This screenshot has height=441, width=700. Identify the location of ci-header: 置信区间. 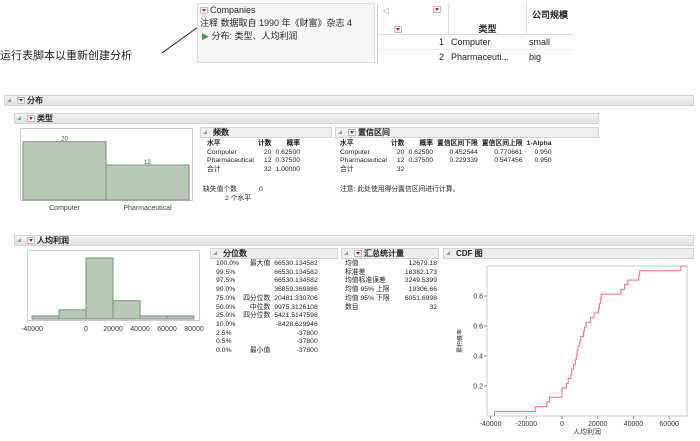
(467, 132).